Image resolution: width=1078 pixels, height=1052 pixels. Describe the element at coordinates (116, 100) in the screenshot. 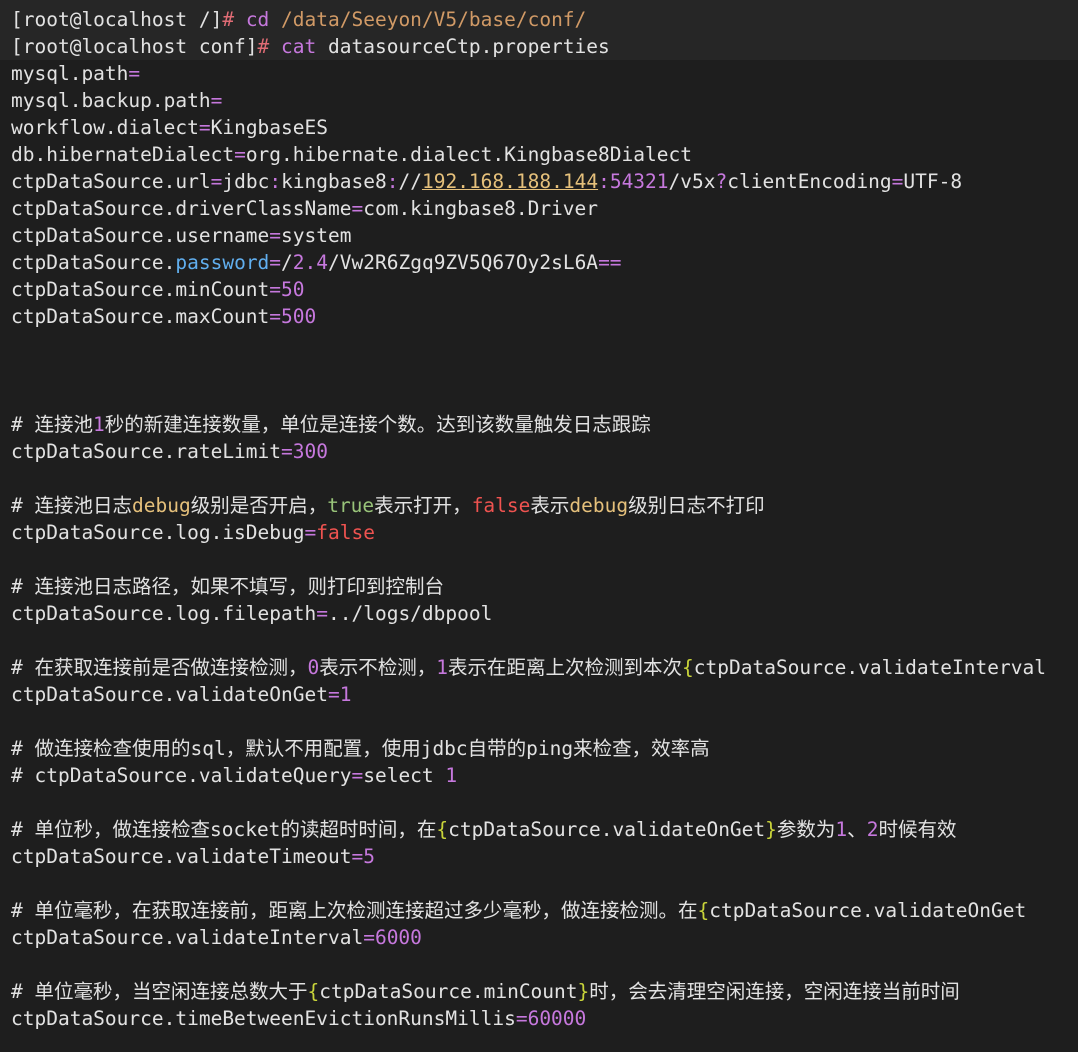

I see `output-line: mysql.backup.path=` at that location.